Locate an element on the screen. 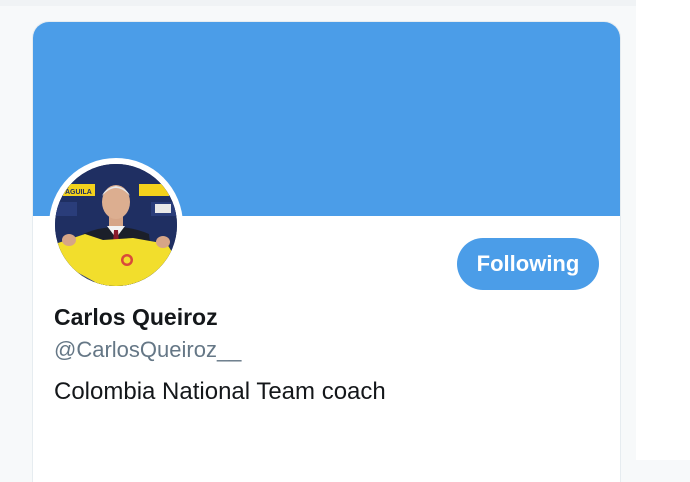  display-name: Carlos Queiroz is located at coordinates (136, 317).